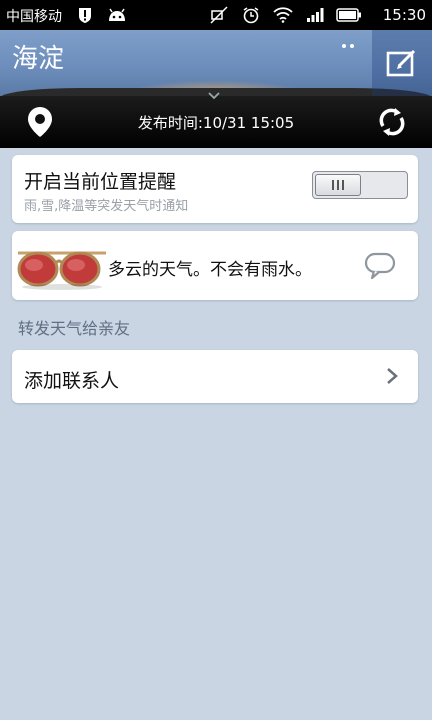 This screenshot has height=720, width=432. Describe the element at coordinates (219, 15) in the screenshot. I see `mute-icon` at that location.